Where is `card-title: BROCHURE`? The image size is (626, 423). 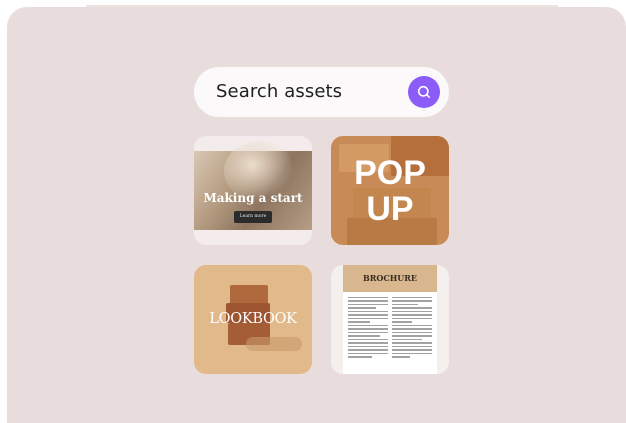 card-title: BROCHURE is located at coordinates (390, 278).